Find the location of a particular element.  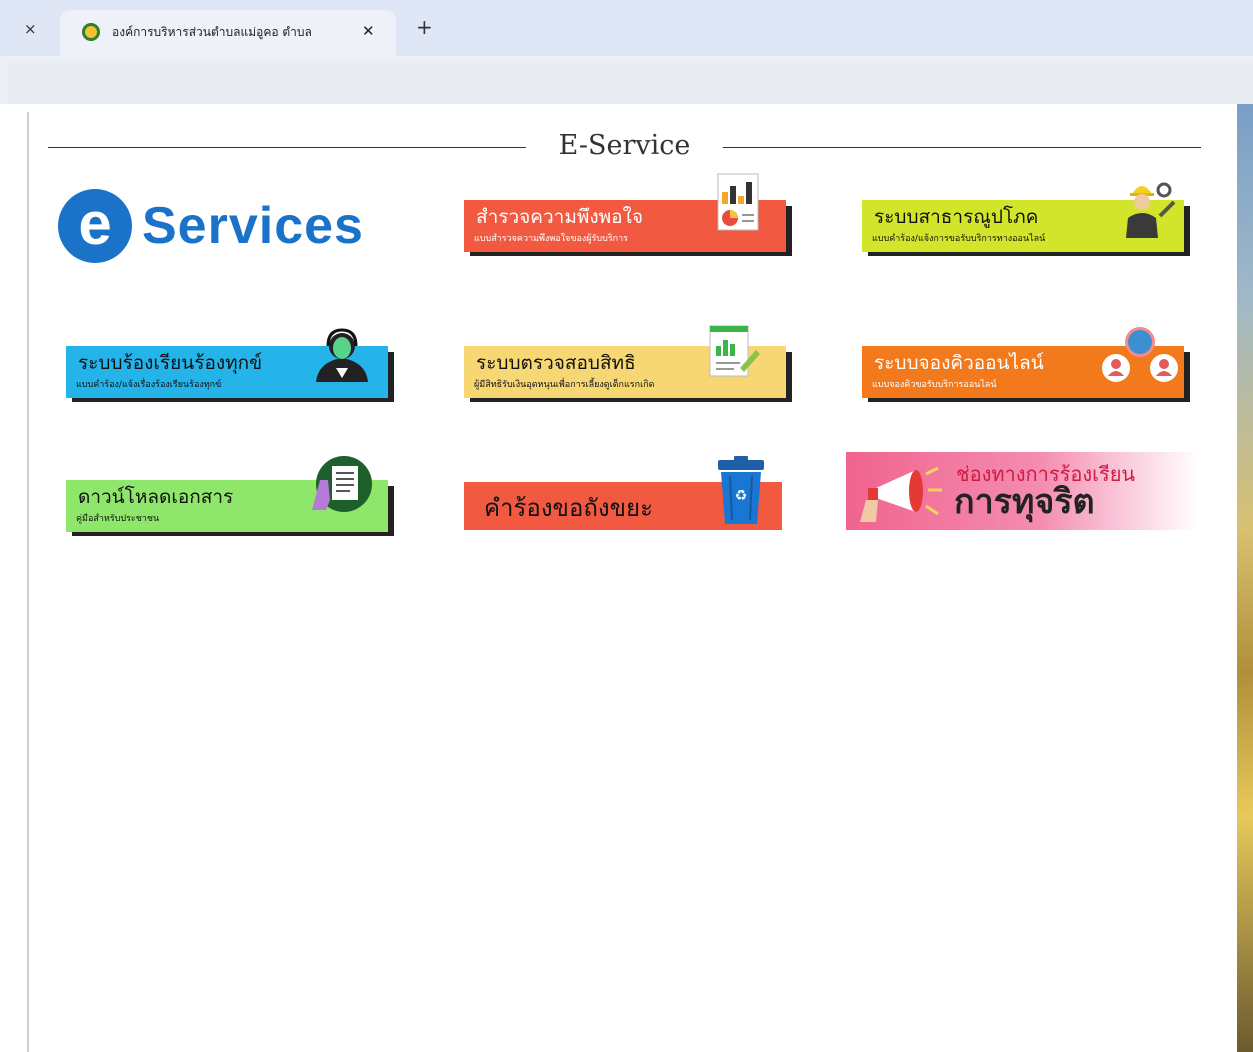

card-title: ระบบร้องเรียนร้องทุกข์ is located at coordinates (170, 363).